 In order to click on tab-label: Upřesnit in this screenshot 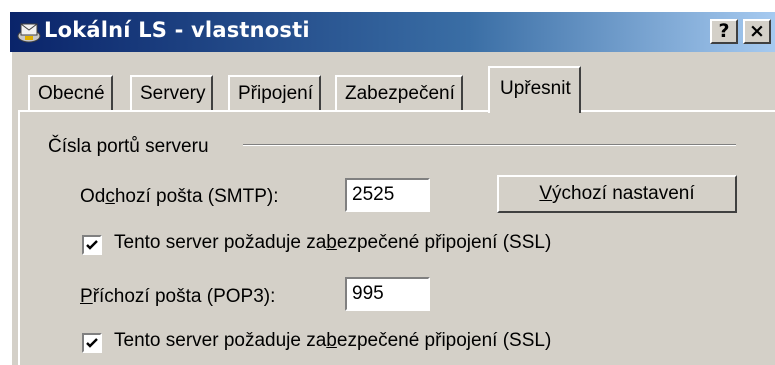, I will do `click(535, 88)`.